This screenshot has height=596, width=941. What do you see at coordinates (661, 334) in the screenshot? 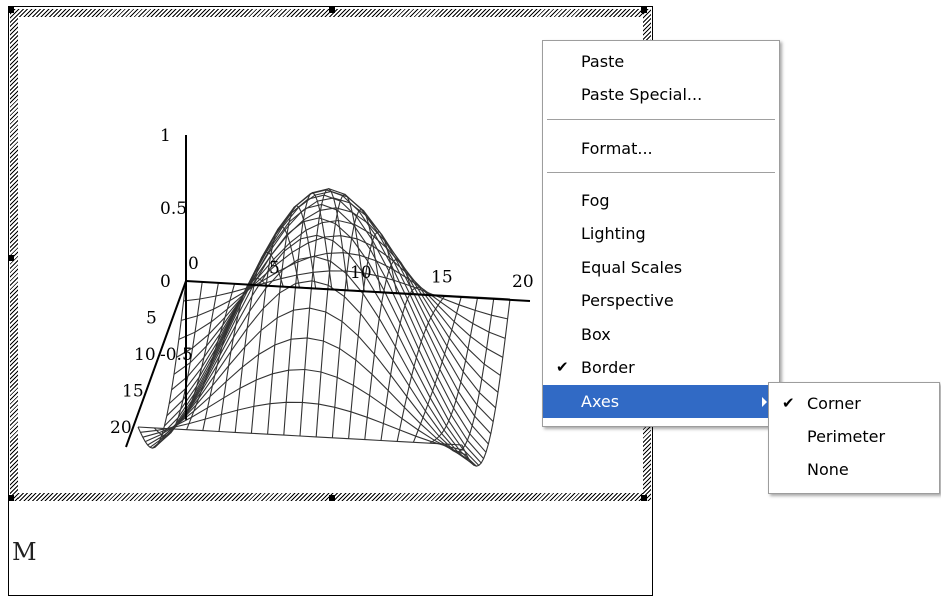
I see `menu-item-box: Box` at bounding box center [661, 334].